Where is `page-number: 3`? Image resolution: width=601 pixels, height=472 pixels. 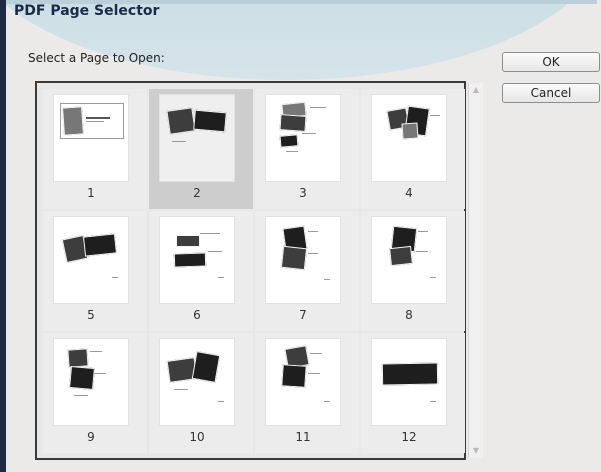
page-number: 3 is located at coordinates (303, 193).